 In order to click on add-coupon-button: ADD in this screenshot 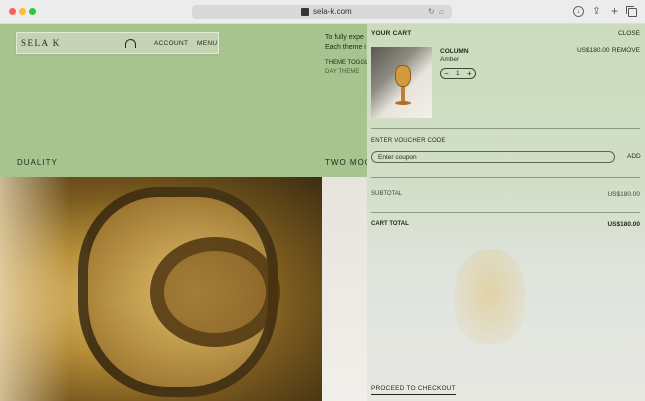, I will do `click(634, 156)`.